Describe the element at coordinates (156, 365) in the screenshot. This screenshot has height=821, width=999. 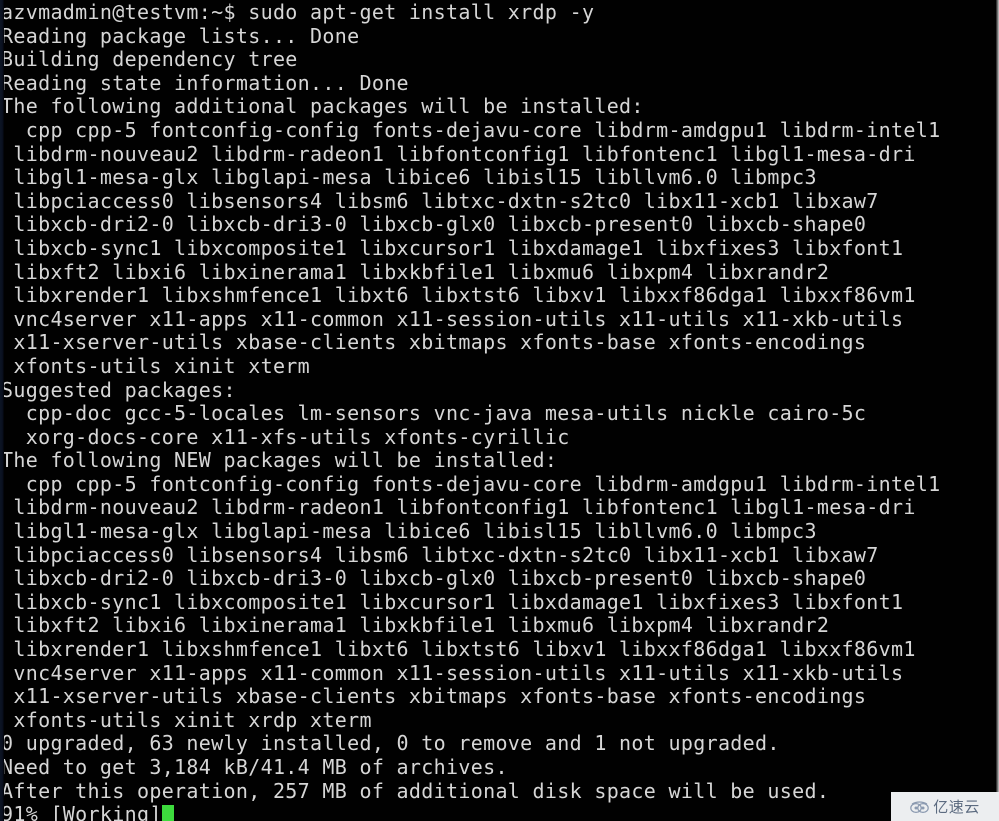
I see `terminal-line: xfonts-utils xinit xterm` at that location.